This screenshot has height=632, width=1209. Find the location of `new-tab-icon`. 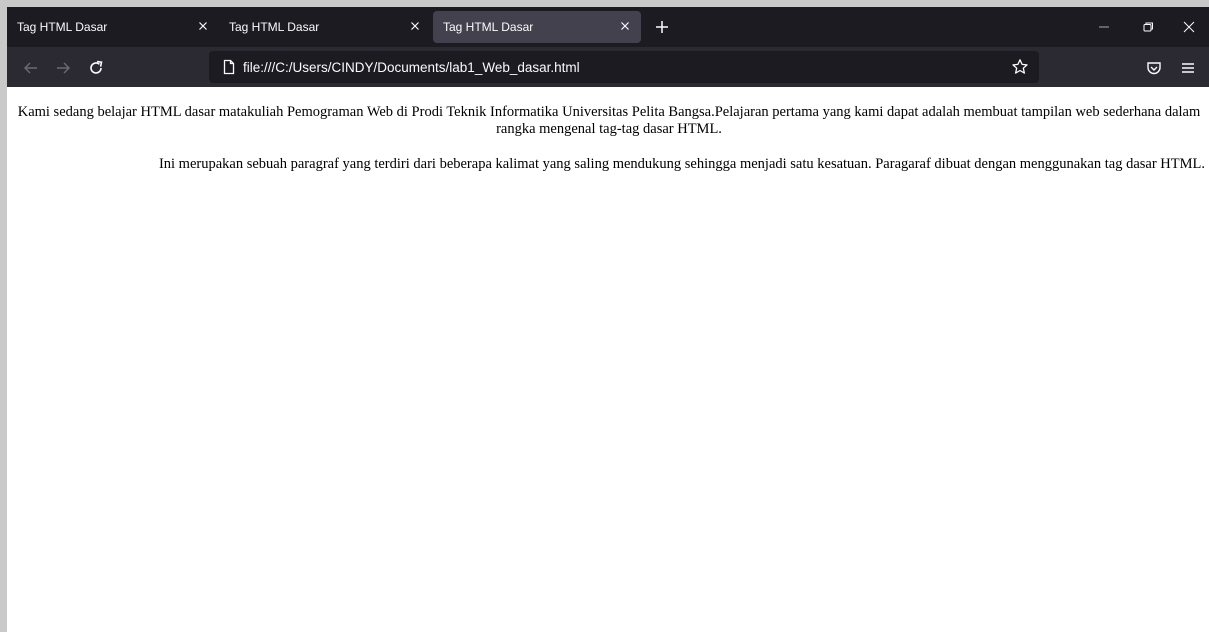

new-tab-icon is located at coordinates (662, 27).